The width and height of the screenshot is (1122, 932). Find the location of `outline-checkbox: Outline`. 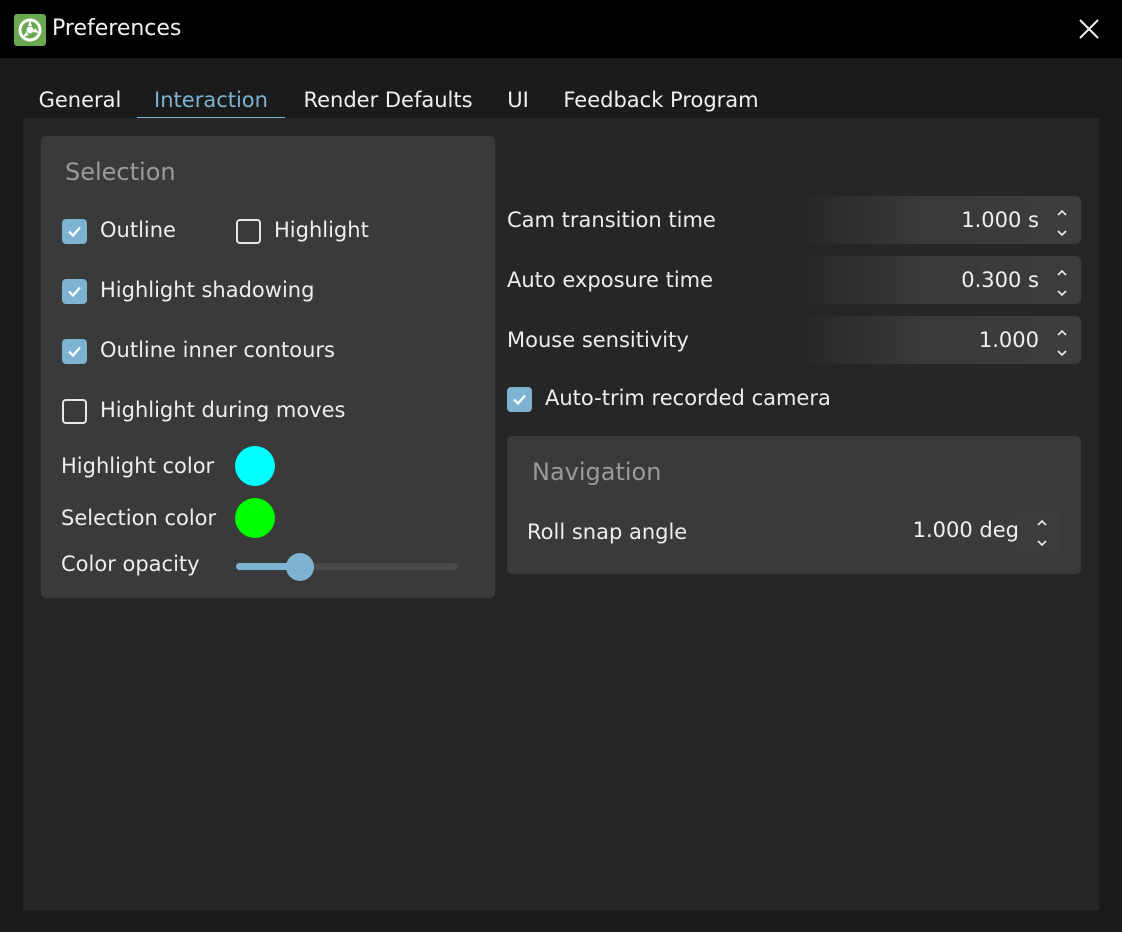

outline-checkbox: Outline is located at coordinates (137, 232).